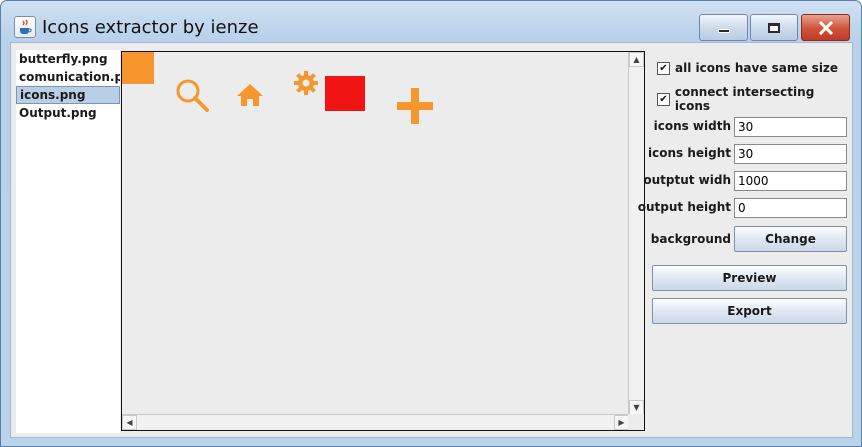 The width and height of the screenshot is (862, 447). Describe the element at coordinates (690, 239) in the screenshot. I see `background-label: background` at that location.